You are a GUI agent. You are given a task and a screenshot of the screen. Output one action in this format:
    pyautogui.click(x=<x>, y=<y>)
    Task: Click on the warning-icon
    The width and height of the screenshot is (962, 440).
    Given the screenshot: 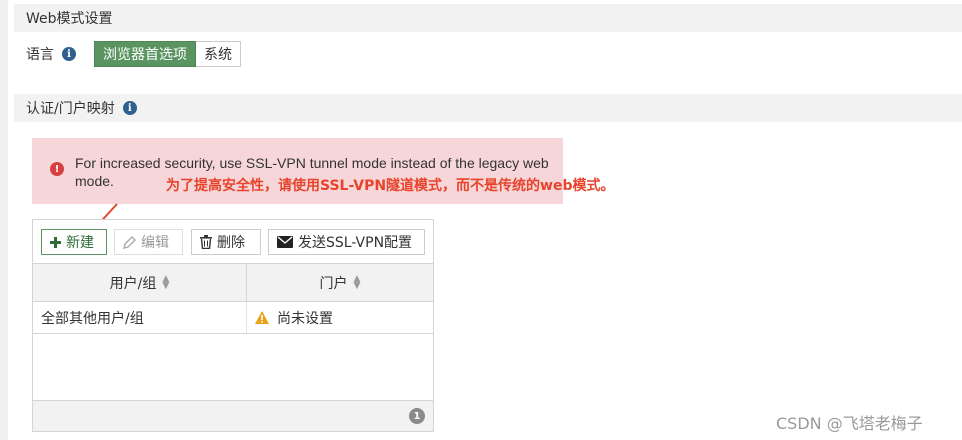 What is the action you would take?
    pyautogui.click(x=262, y=317)
    